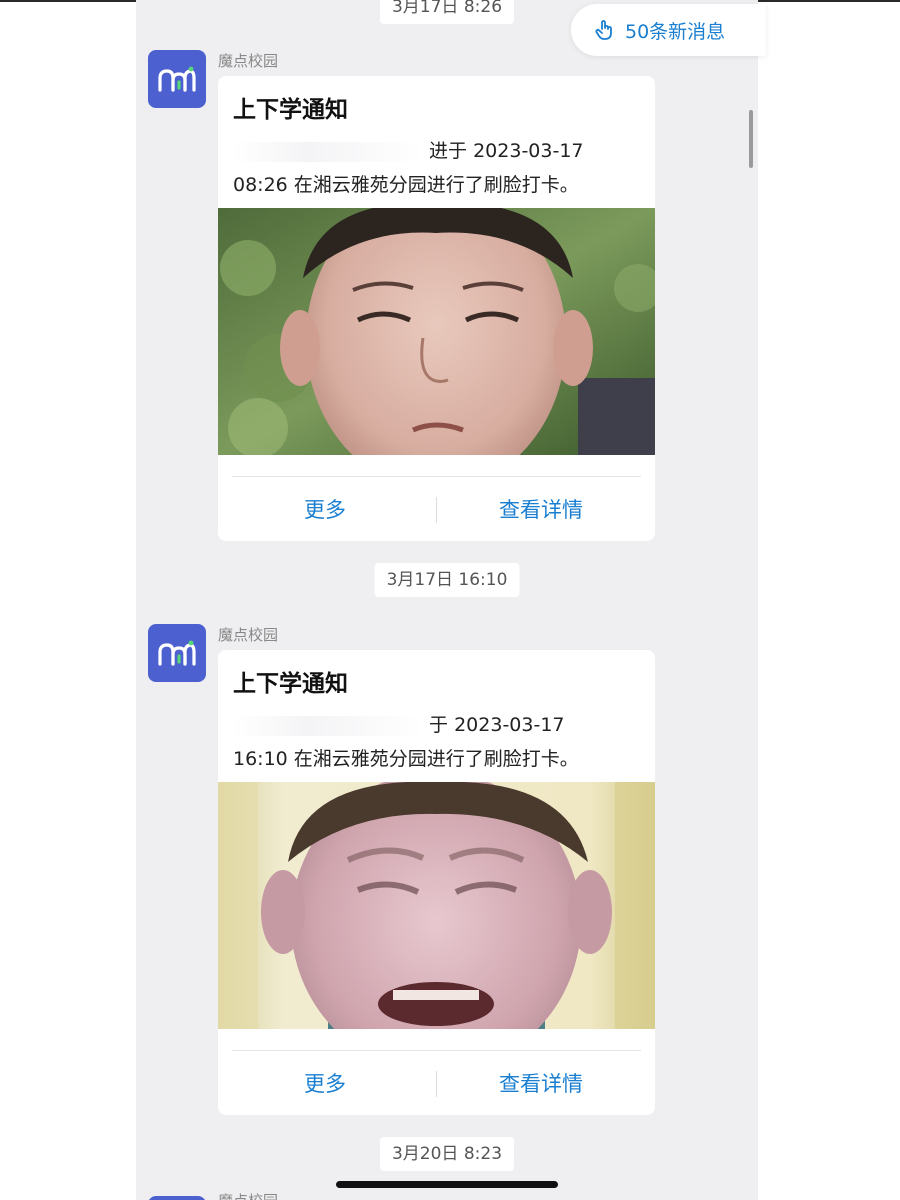 This screenshot has height=1200, width=900. Describe the element at coordinates (506, 151) in the screenshot. I see `card-text-line-1-value: 进于 2023-03-17` at that location.